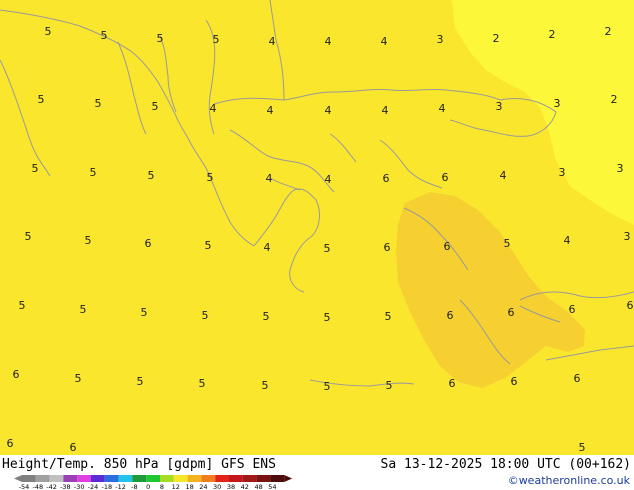 The image size is (634, 490). What do you see at coordinates (162, 486) in the screenshot?
I see `legend-tick-label: 8` at bounding box center [162, 486].